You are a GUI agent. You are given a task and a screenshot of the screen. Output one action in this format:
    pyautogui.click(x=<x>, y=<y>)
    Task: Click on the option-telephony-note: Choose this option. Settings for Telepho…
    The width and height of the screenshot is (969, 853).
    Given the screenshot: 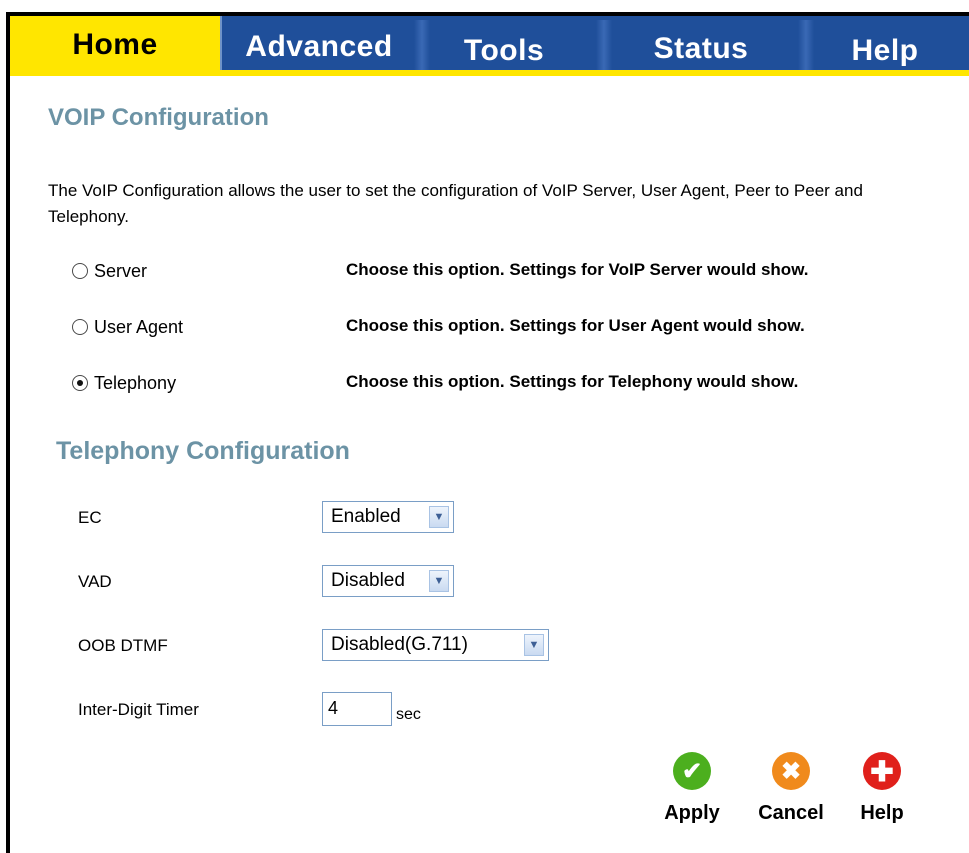 What is the action you would take?
    pyautogui.click(x=572, y=381)
    